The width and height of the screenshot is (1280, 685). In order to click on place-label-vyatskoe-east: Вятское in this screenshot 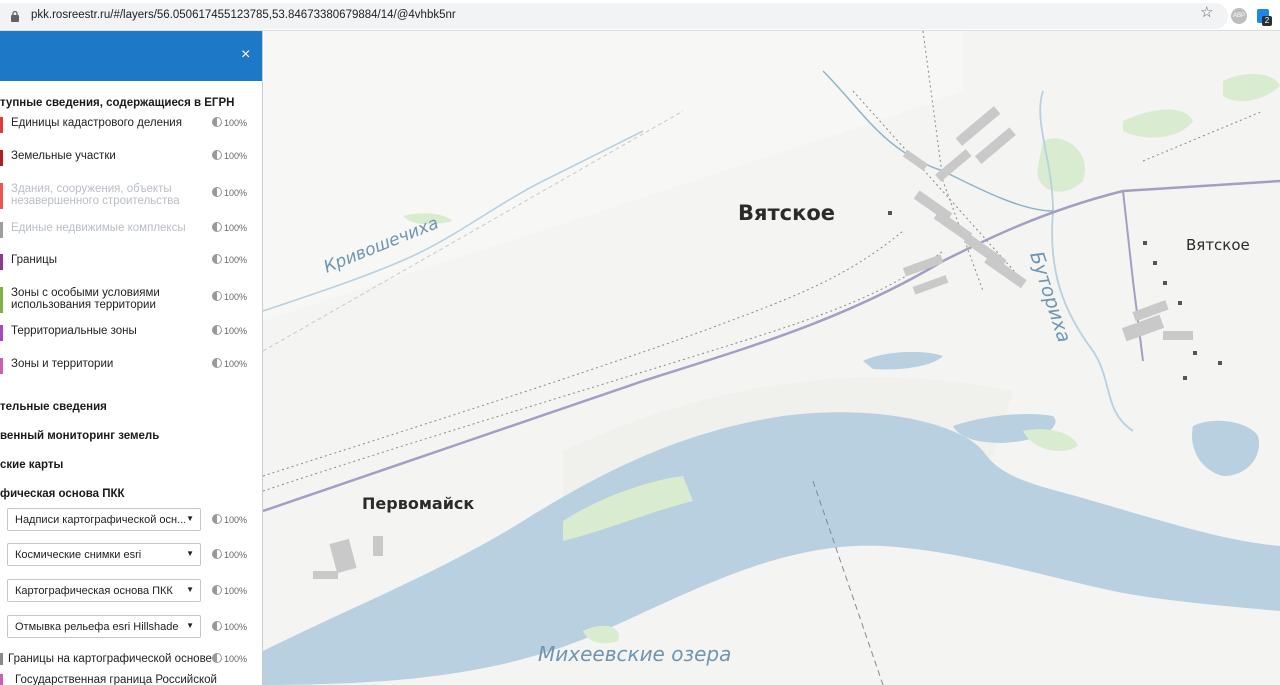, I will do `click(1218, 245)`.